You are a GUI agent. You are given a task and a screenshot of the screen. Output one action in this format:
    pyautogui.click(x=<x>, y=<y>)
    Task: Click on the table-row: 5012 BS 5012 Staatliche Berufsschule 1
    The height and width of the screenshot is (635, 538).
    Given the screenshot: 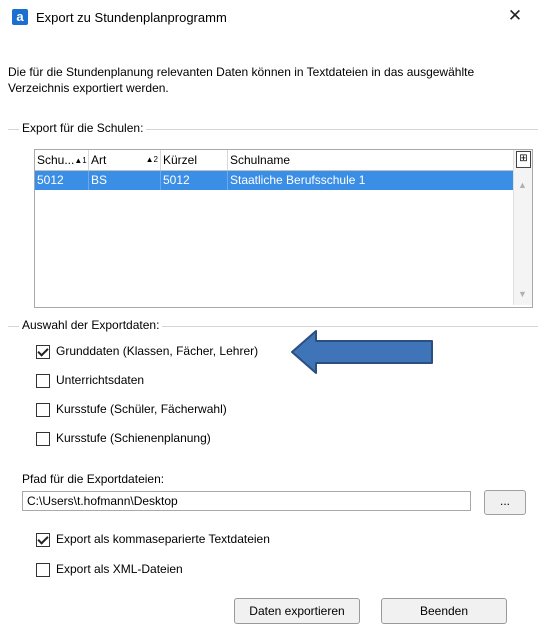 What is the action you would take?
    pyautogui.click(x=274, y=180)
    